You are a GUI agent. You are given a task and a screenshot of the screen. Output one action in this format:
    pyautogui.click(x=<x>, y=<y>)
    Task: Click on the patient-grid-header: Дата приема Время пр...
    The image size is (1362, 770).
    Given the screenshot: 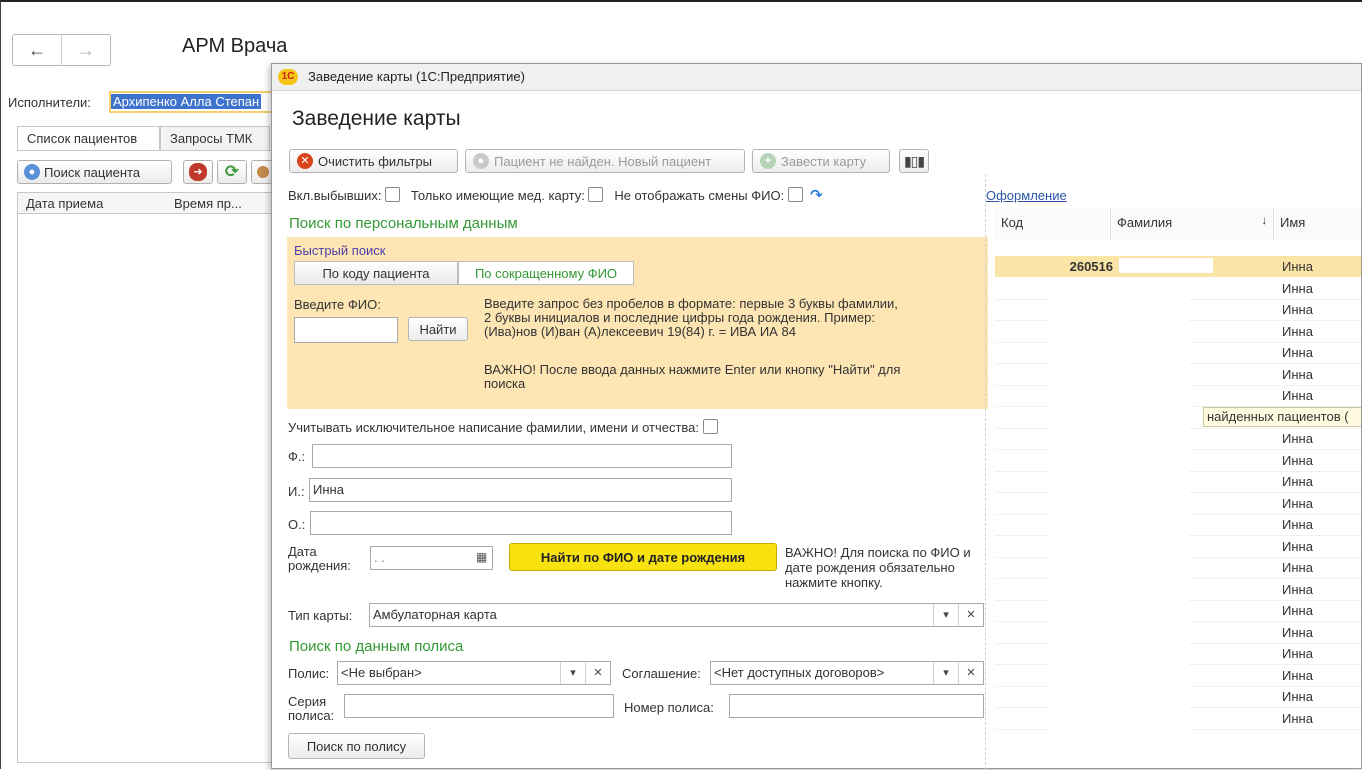 What is the action you would take?
    pyautogui.click(x=146, y=203)
    